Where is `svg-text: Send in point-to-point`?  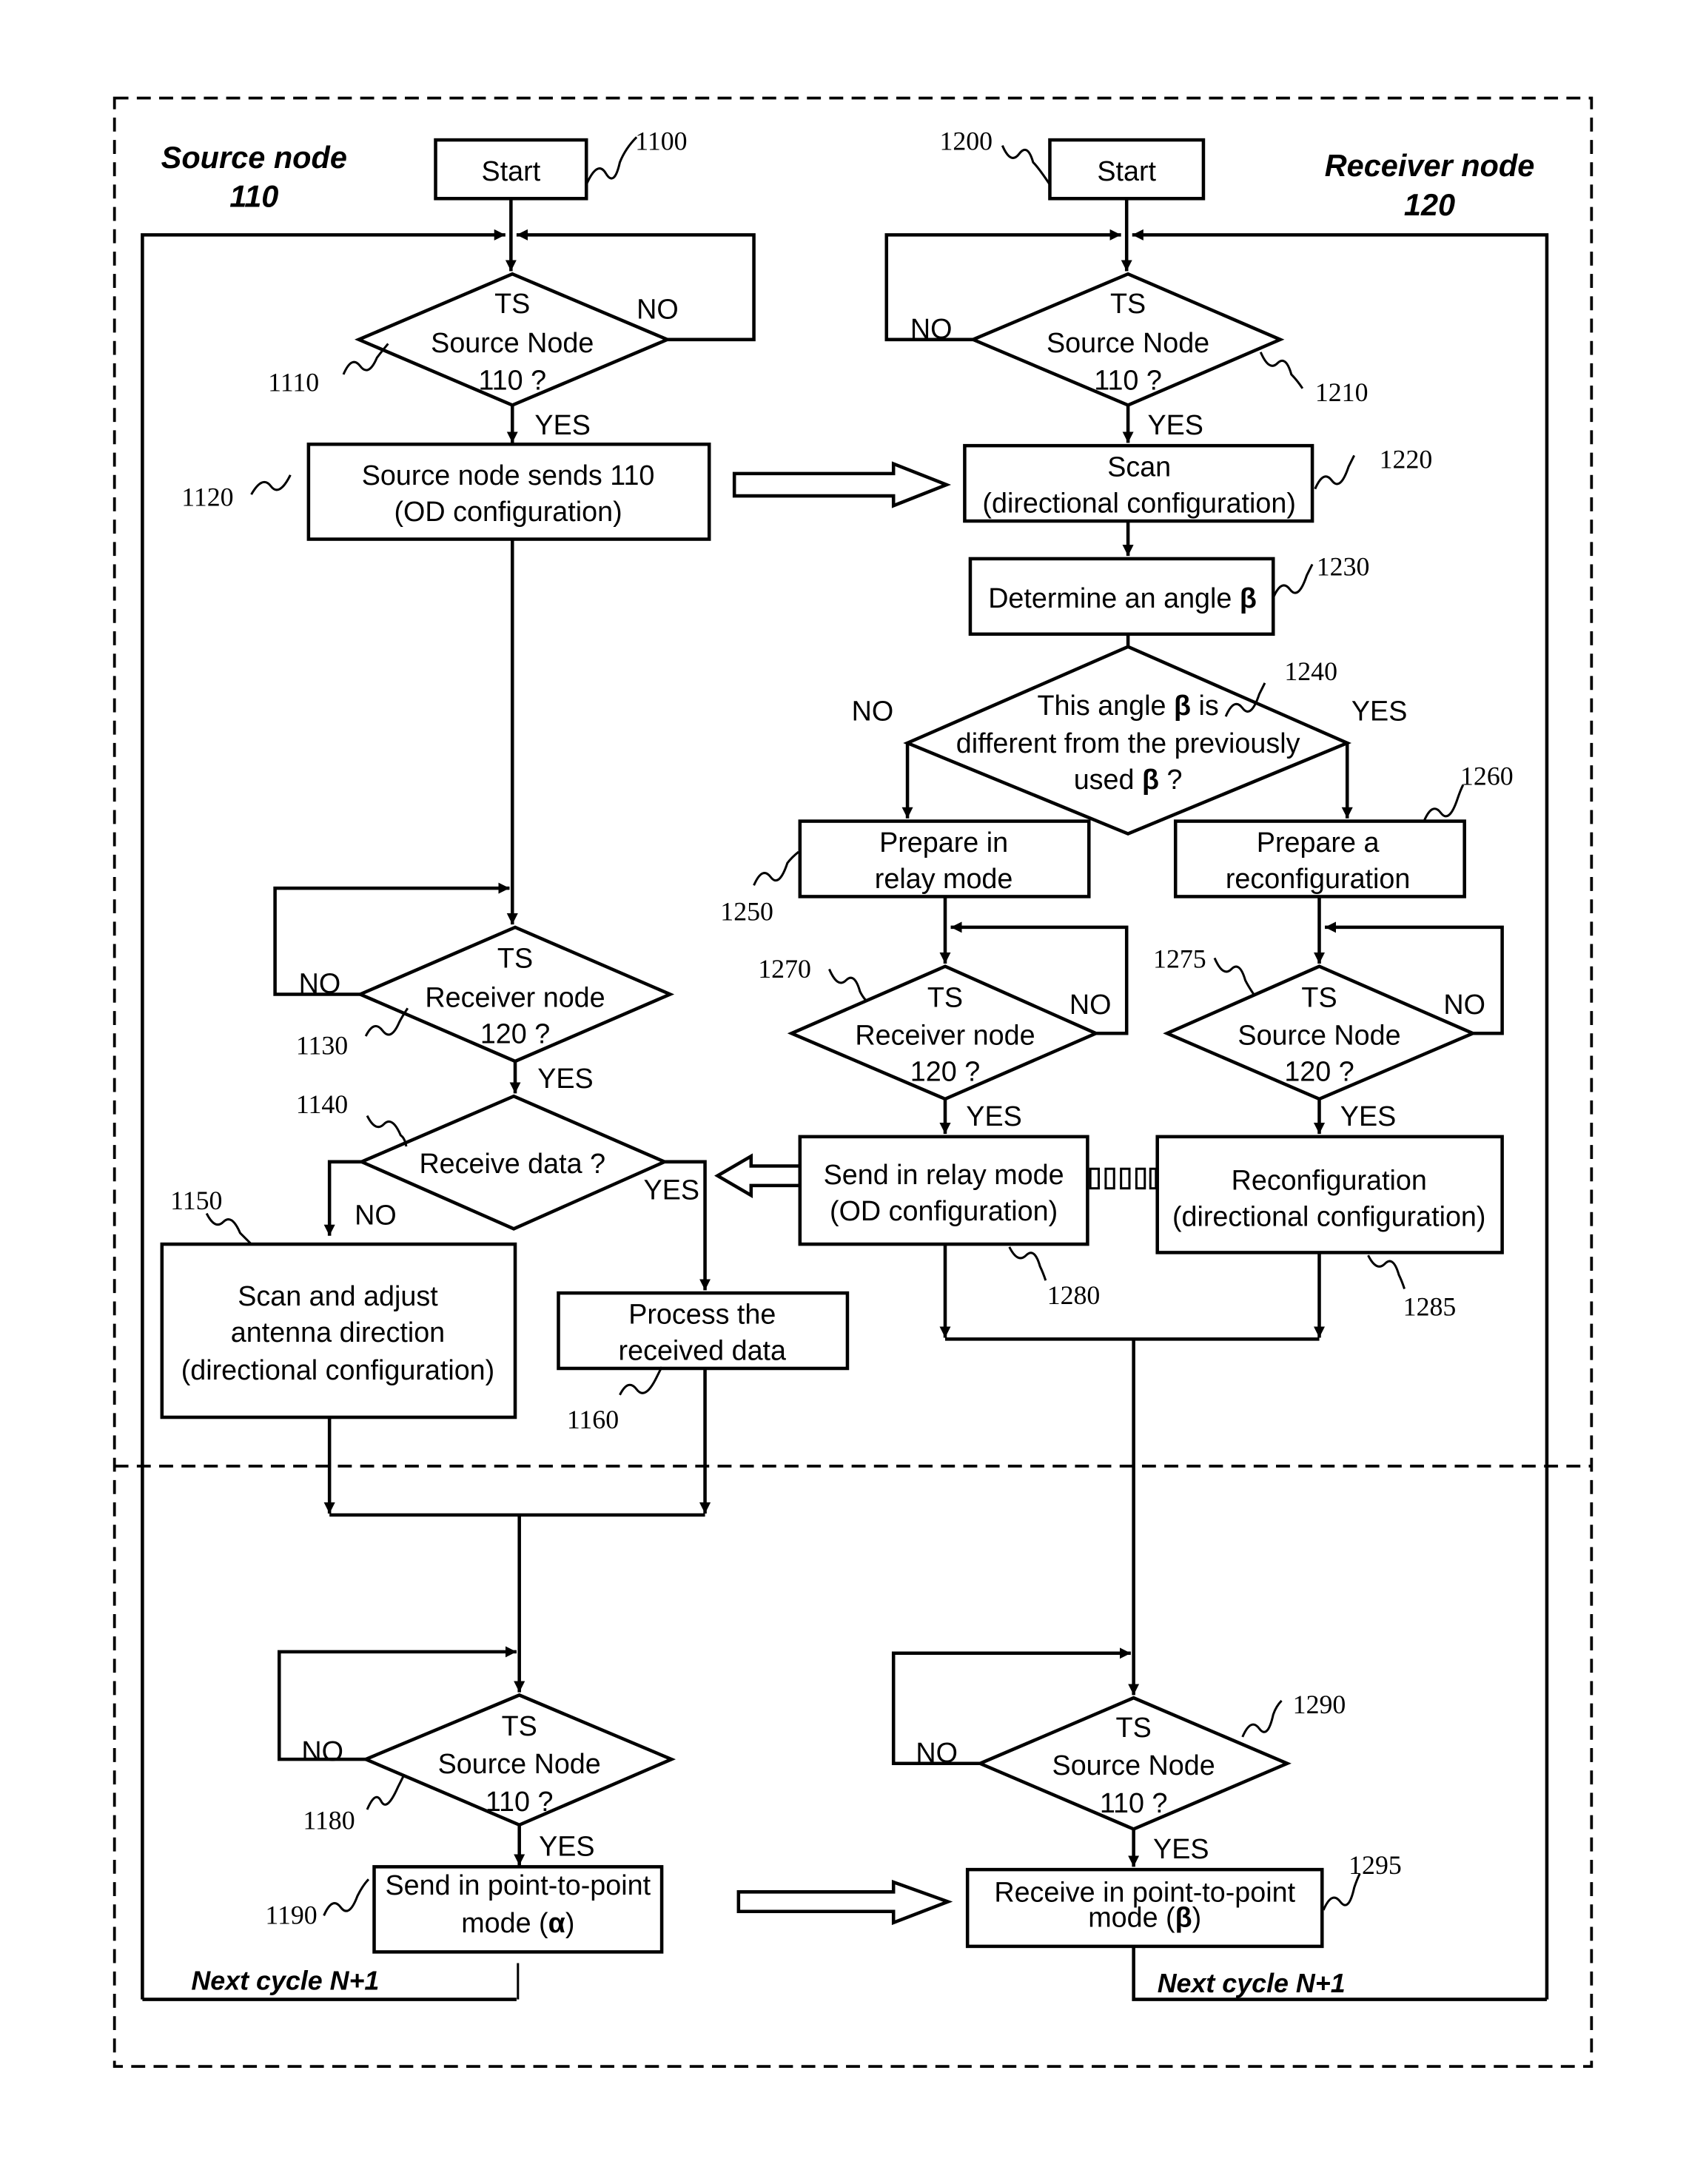
svg-text: Send in point-to-point is located at coordinates (518, 1885).